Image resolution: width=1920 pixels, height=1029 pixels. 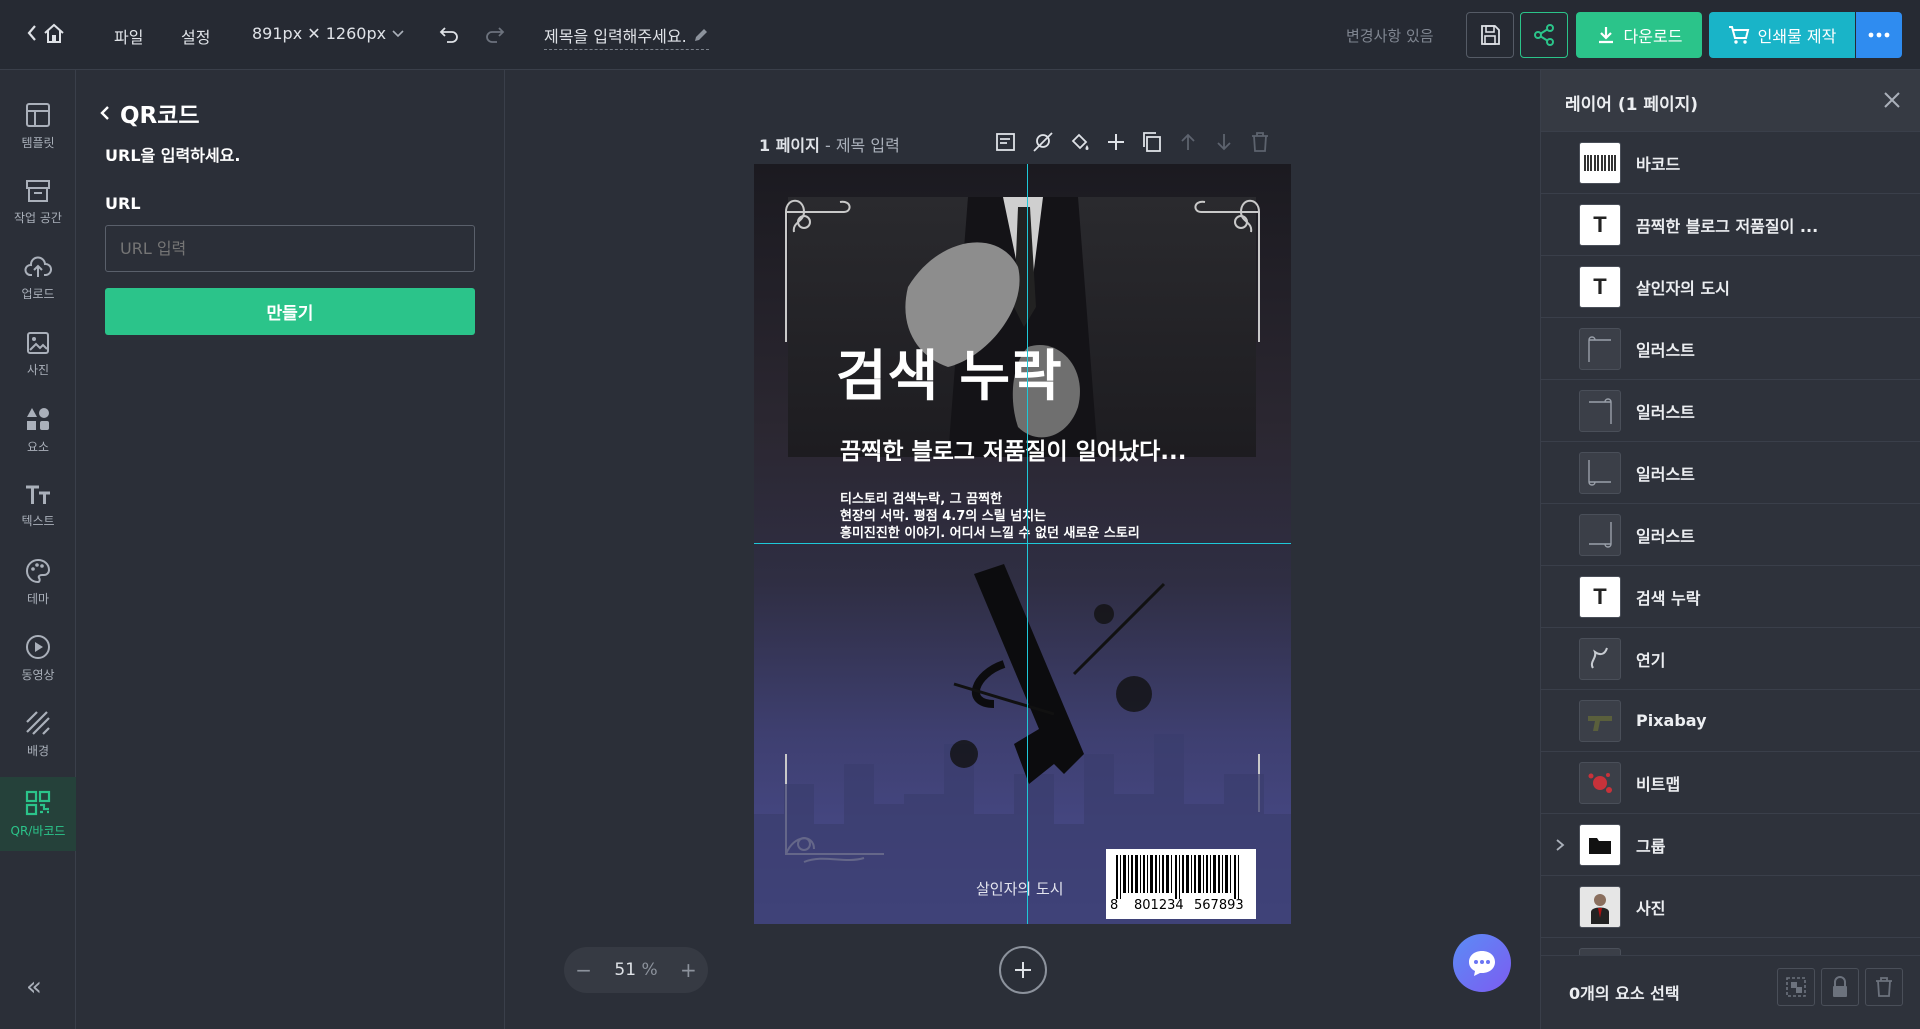 What do you see at coordinates (1006, 142) in the screenshot?
I see `page-notes-icon` at bounding box center [1006, 142].